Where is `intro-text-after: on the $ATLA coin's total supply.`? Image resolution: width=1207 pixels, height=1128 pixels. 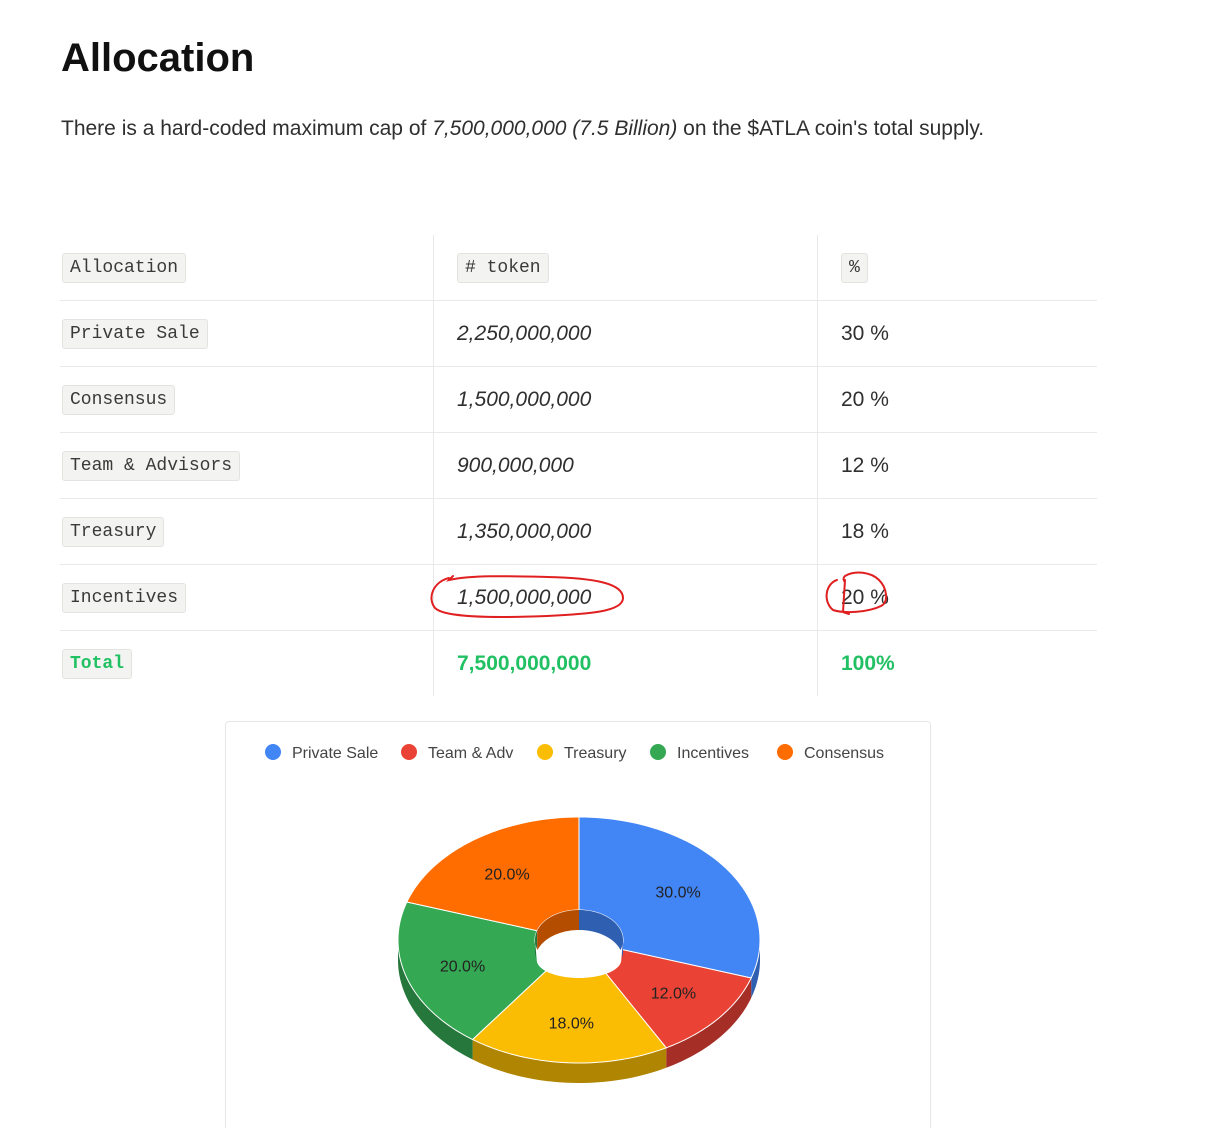 intro-text-after: on the $ATLA coin's total supply. is located at coordinates (831, 128).